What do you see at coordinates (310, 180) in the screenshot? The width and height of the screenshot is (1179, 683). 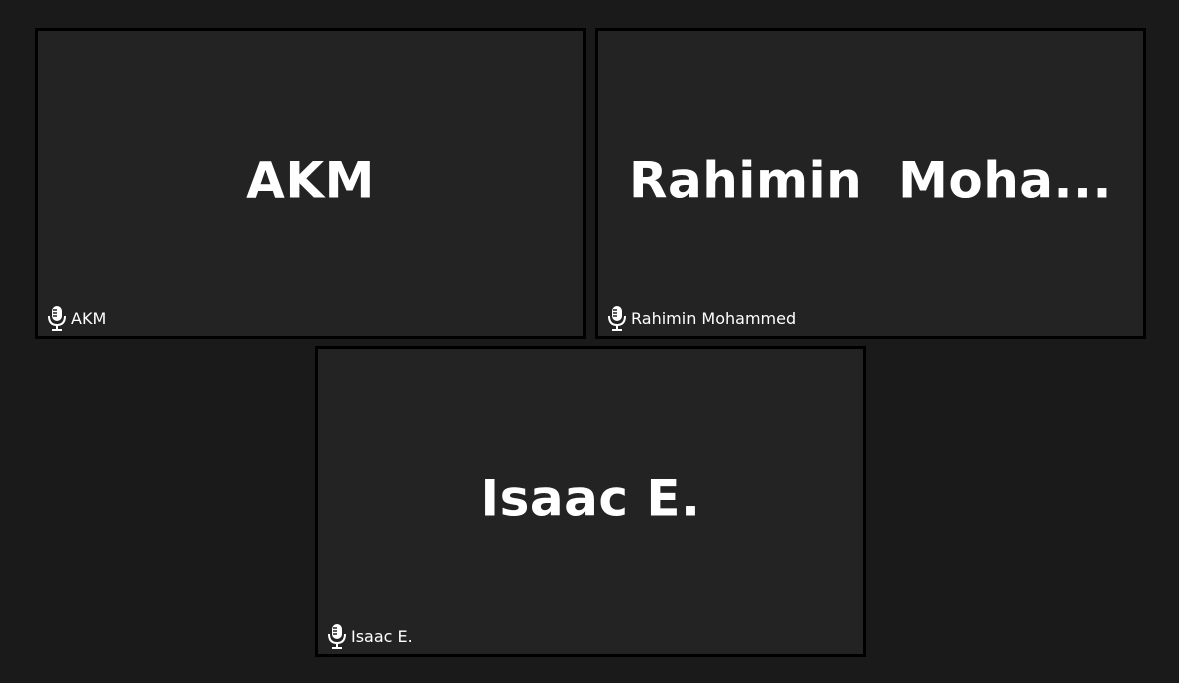 I see `participant-display-name: AKM` at bounding box center [310, 180].